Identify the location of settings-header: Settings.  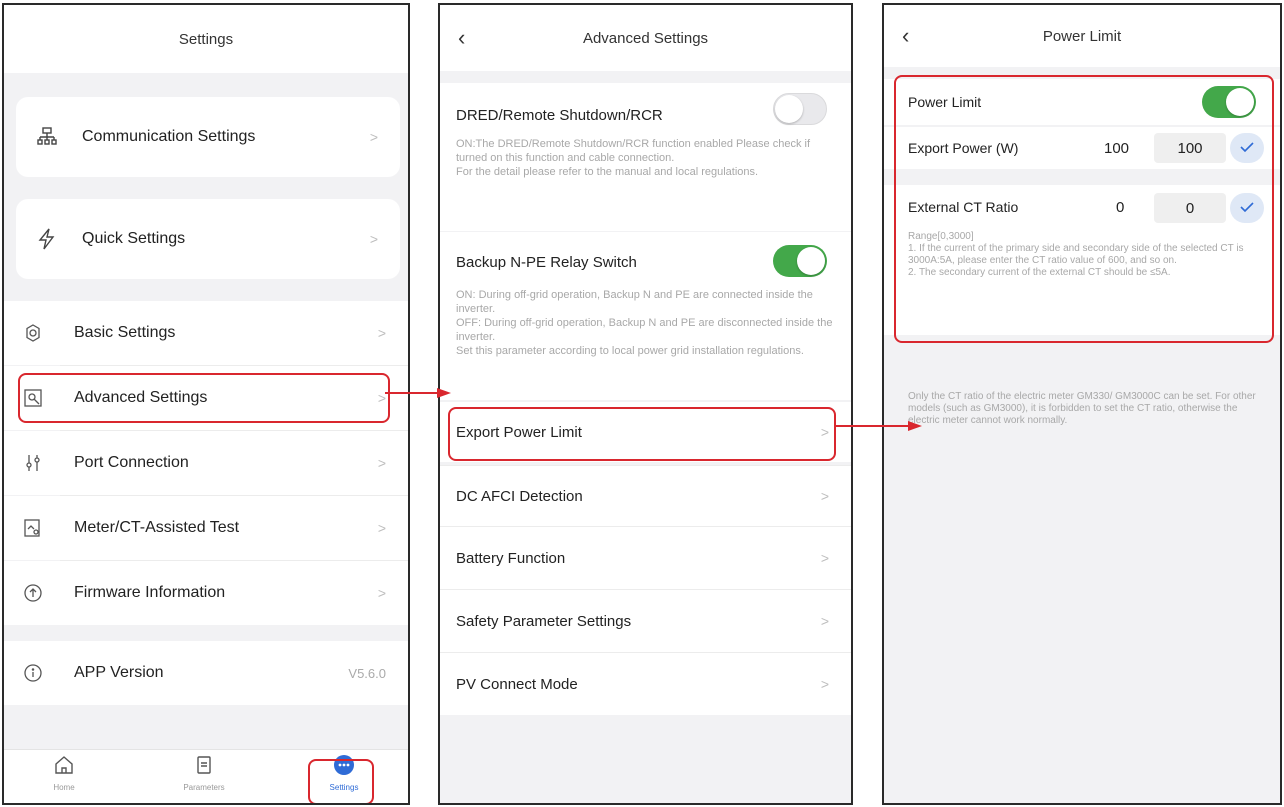
(206, 39).